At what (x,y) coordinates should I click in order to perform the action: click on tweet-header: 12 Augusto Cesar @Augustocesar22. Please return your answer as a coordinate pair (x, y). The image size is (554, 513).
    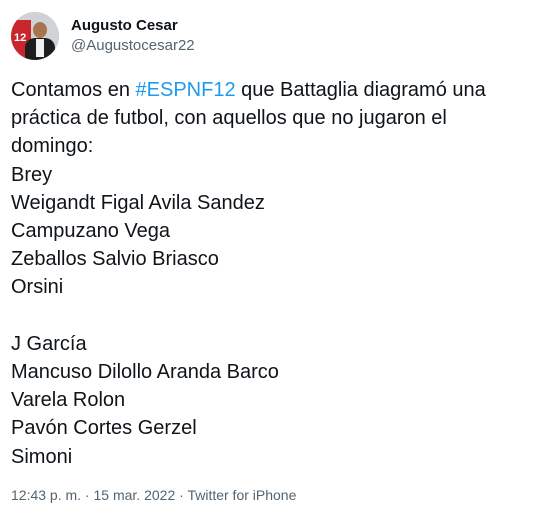
    Looking at the image, I should click on (103, 36).